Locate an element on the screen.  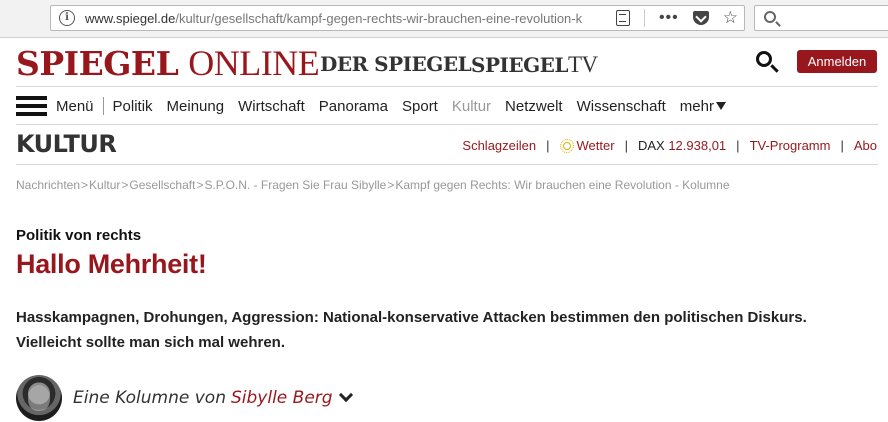
site-info-icon: i is located at coordinates (67, 18).